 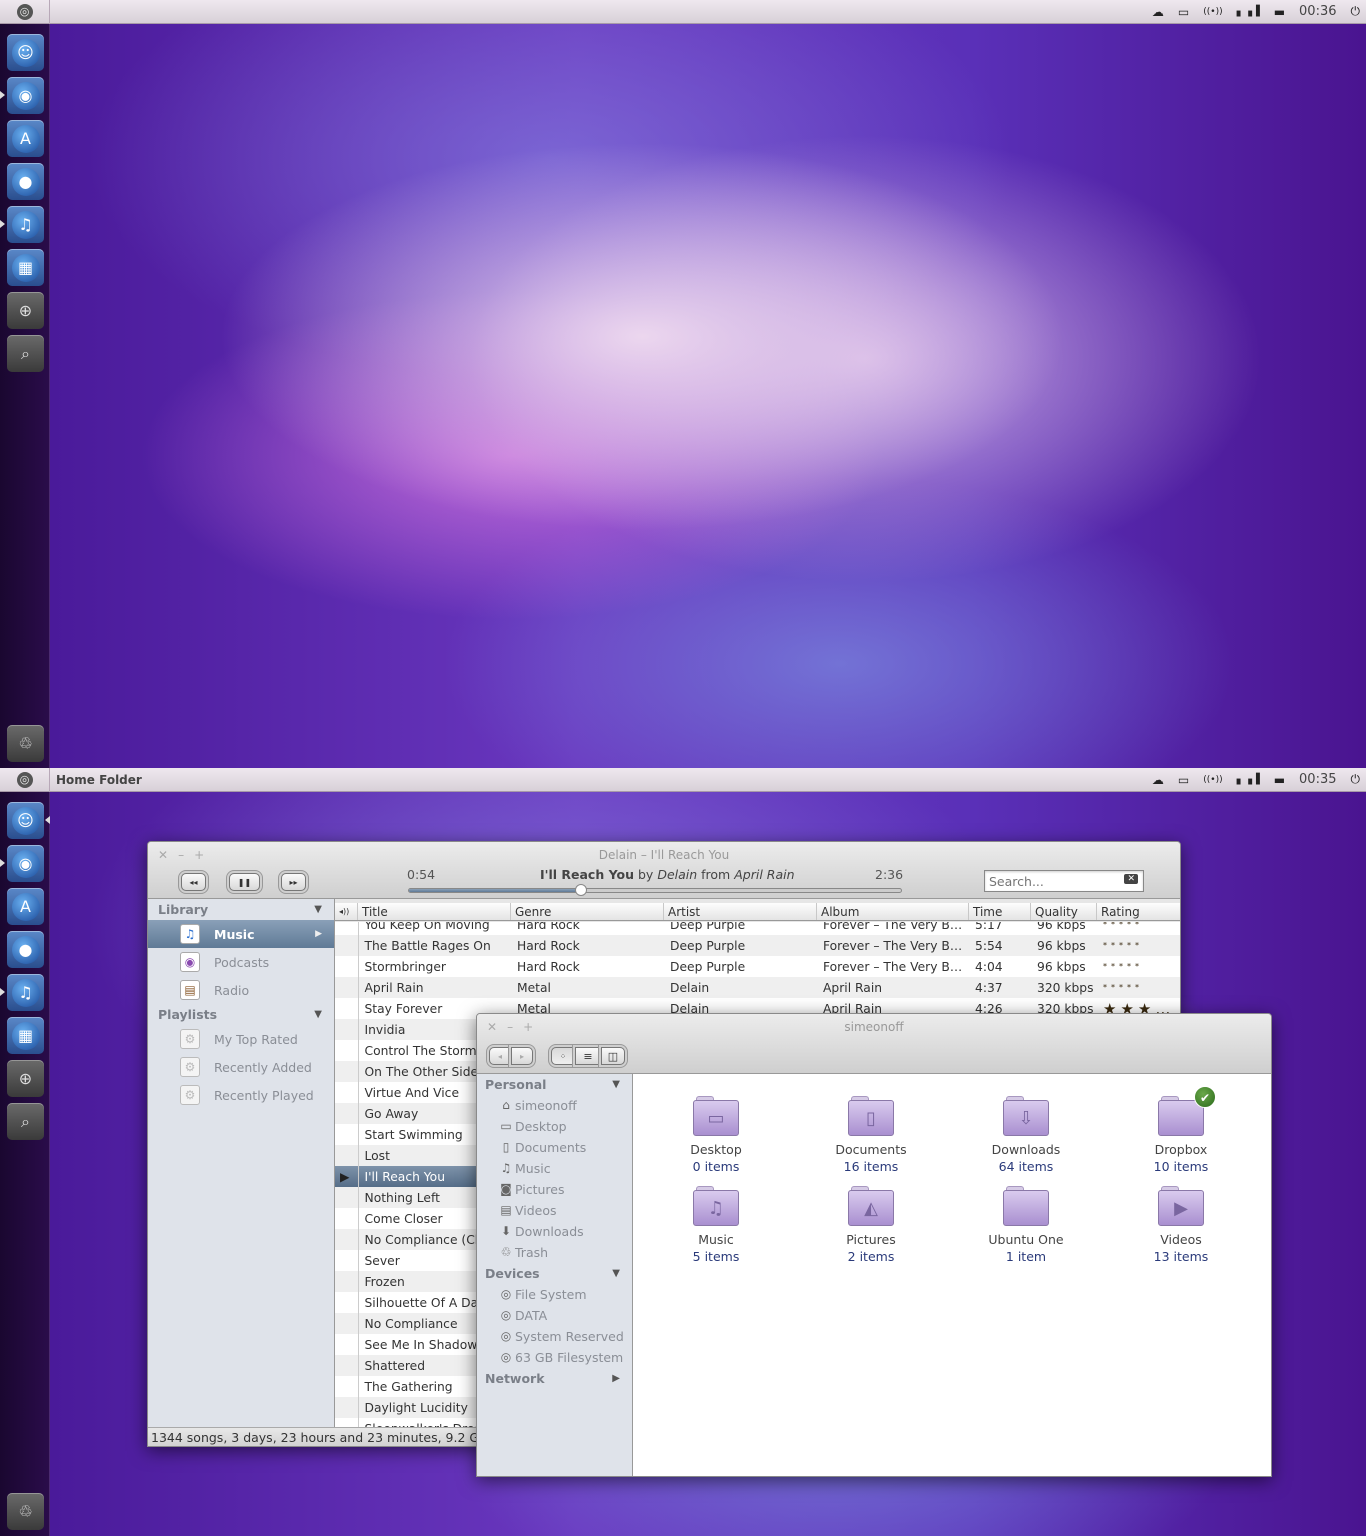 What do you see at coordinates (554, 1147) in the screenshot?
I see `place-documents: ▯ Documents` at bounding box center [554, 1147].